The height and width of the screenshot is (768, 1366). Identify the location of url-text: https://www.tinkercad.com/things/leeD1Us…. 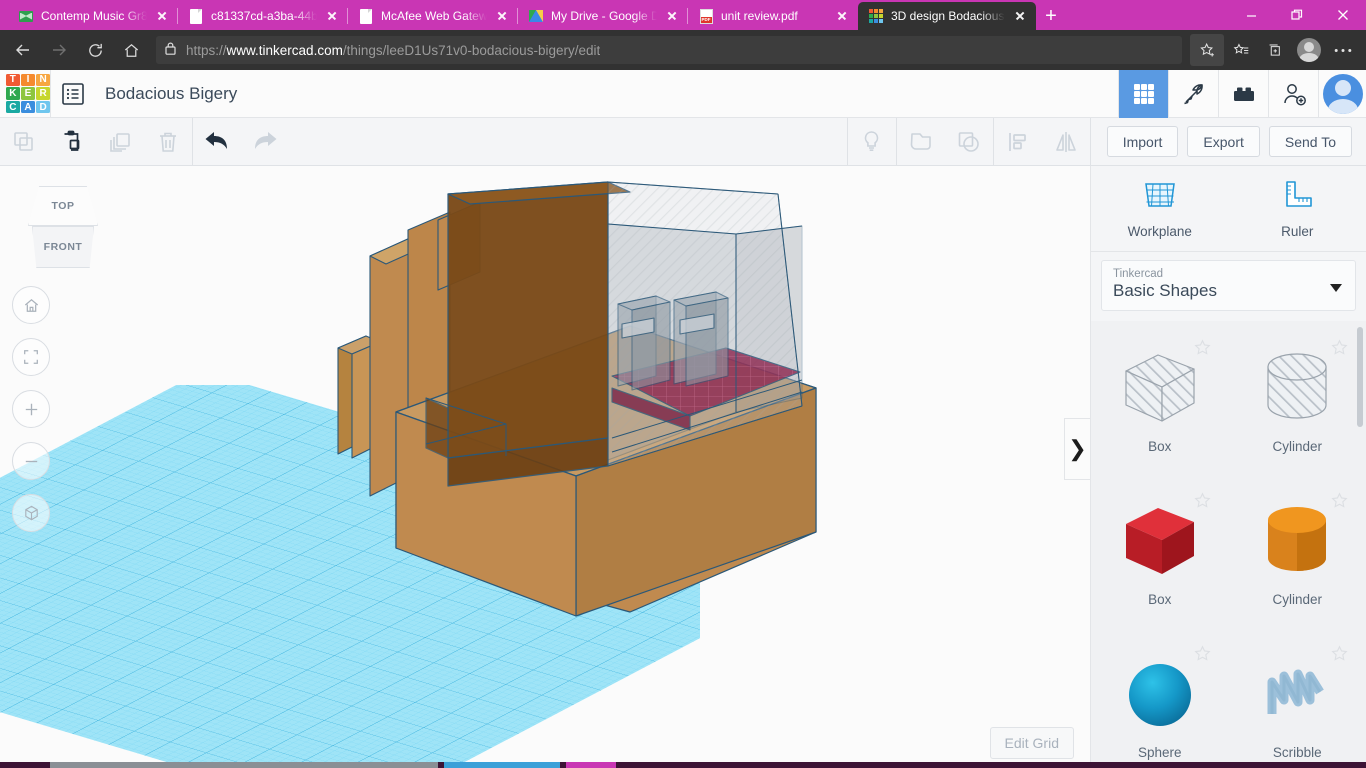
(393, 50).